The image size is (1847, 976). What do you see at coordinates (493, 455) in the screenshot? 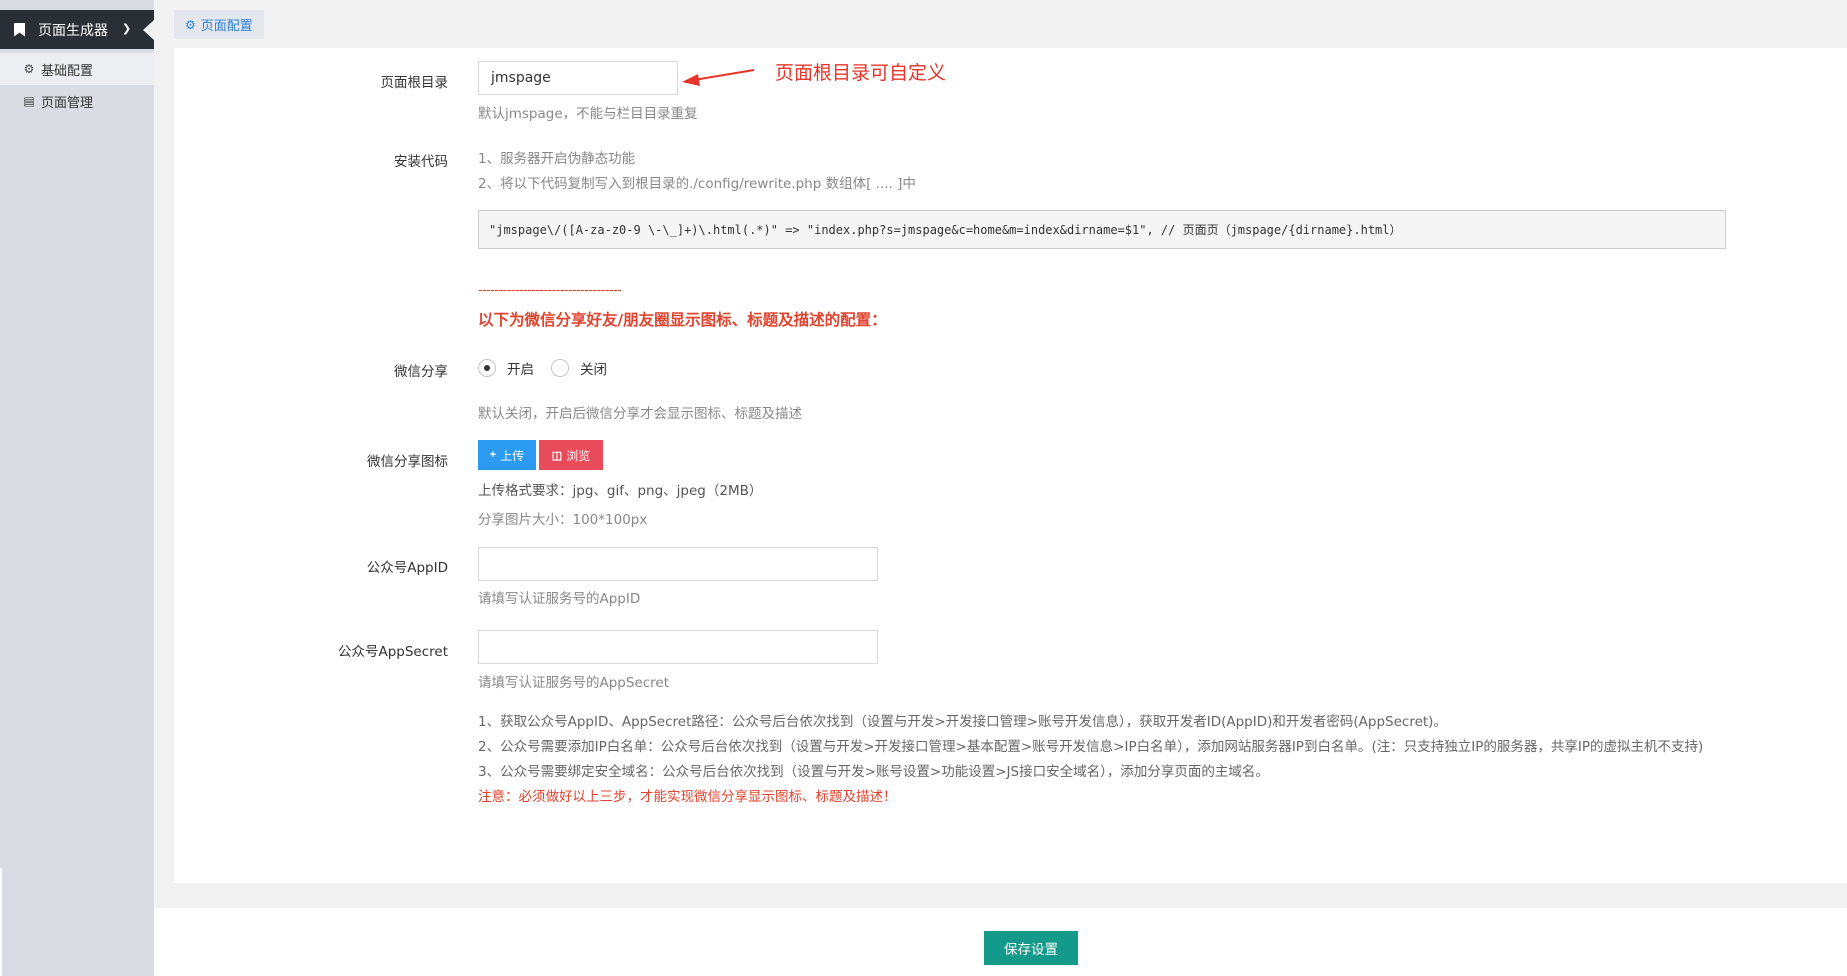
I see `plus-icon: +` at bounding box center [493, 455].